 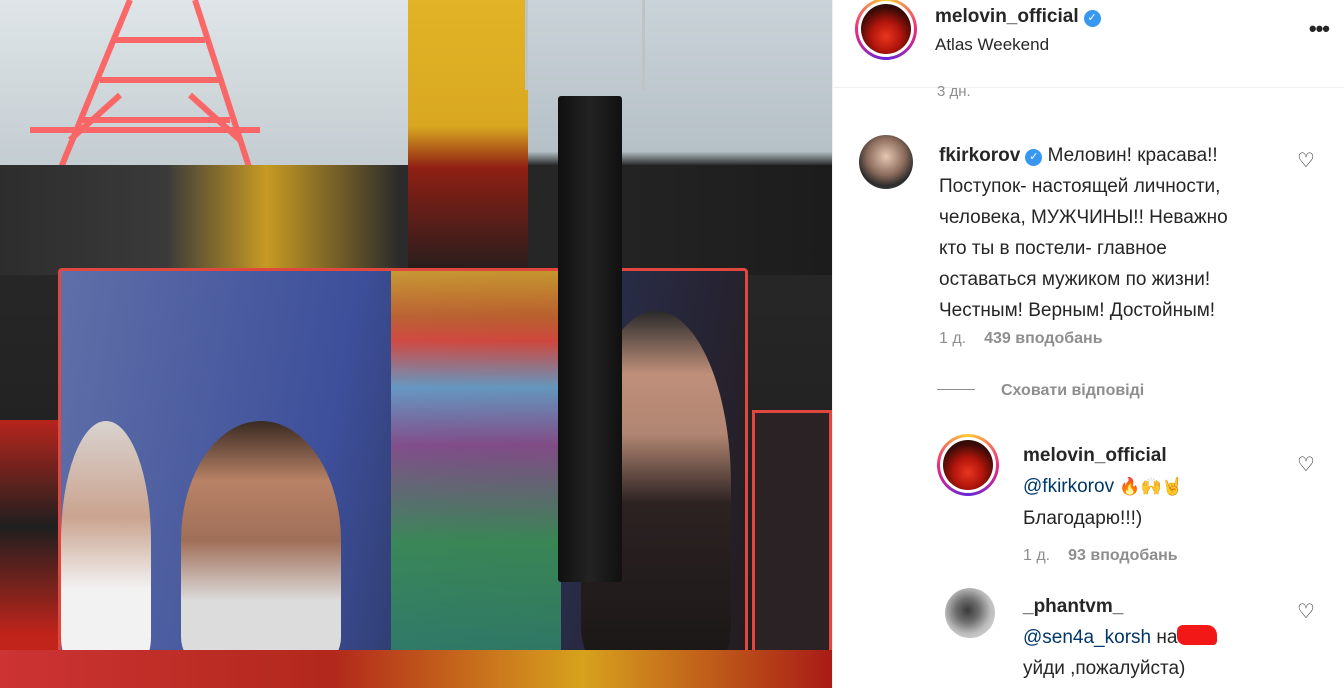 I want to click on reply-username: melovin_official, so click(x=1095, y=455).